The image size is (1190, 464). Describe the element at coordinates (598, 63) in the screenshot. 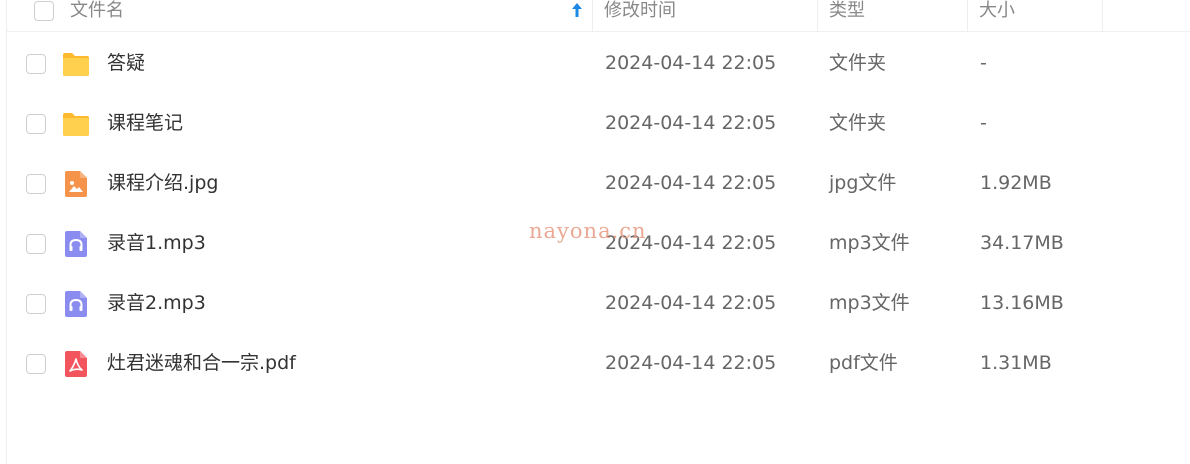

I see `file-row: 答疑 2024-04-14 22:05 文件夹 -` at that location.